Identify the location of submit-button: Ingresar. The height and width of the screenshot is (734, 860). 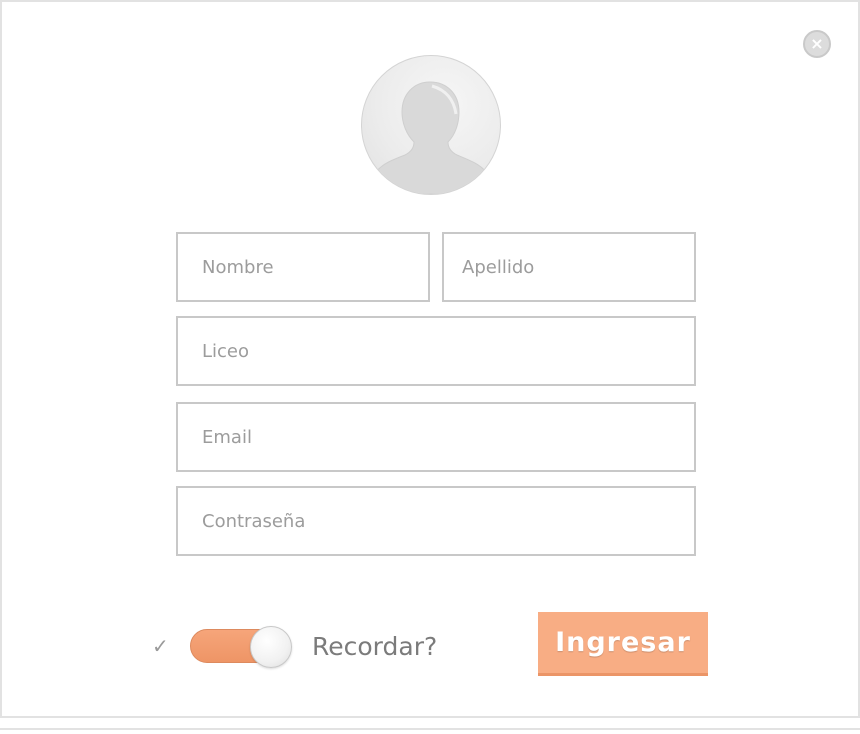
(623, 644).